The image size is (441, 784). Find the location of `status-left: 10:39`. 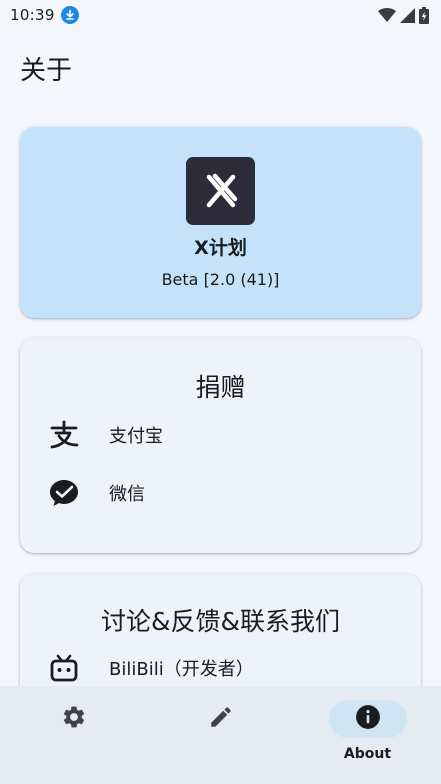

status-left: 10:39 is located at coordinates (44, 15).